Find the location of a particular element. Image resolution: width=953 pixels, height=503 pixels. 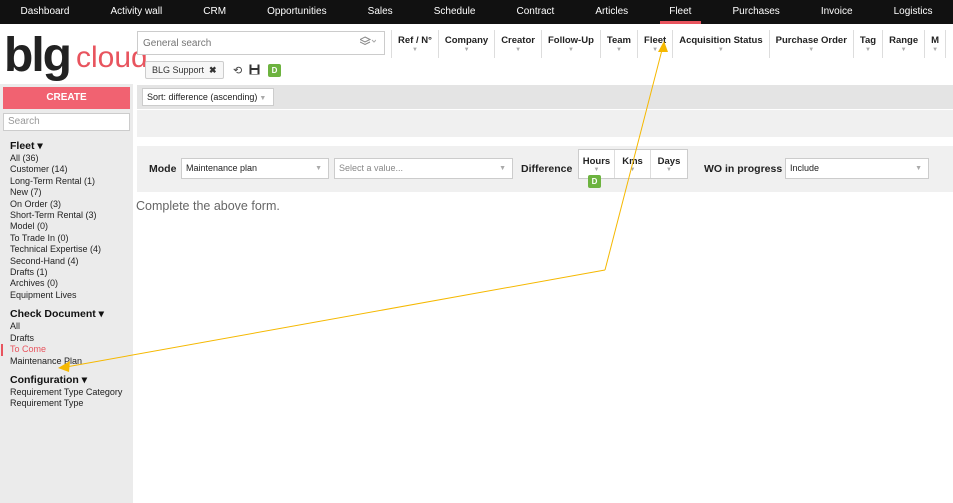

general-search is located at coordinates (261, 43).